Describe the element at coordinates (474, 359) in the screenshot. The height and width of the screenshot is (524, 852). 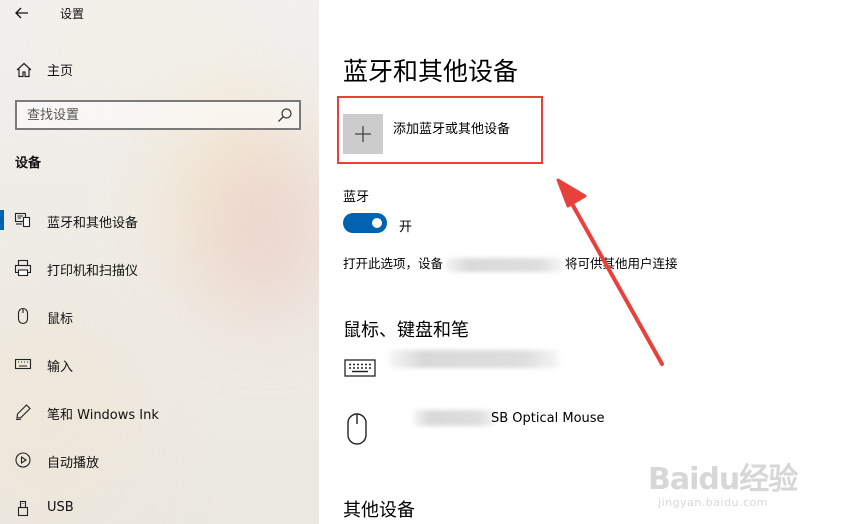
I see `redacted-keyboard-name` at that location.